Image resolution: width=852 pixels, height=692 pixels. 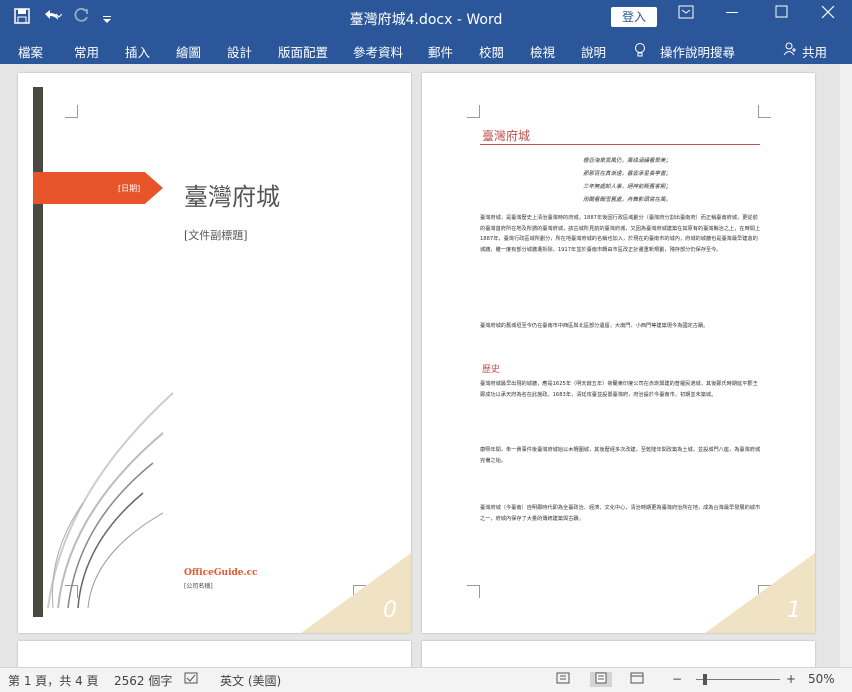 What do you see at coordinates (794, 610) in the screenshot?
I see `page-number: 1` at bounding box center [794, 610].